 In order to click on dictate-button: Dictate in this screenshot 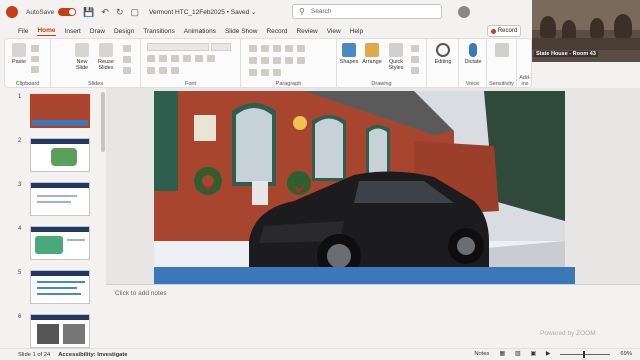, I will do `click(473, 54)`.